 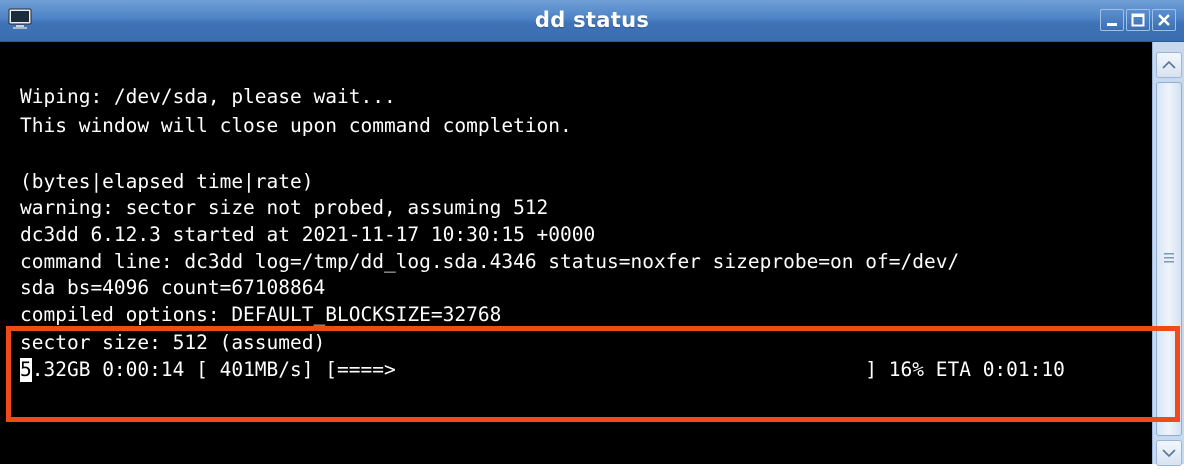 What do you see at coordinates (1112, 24) in the screenshot?
I see `minimize-icon` at bounding box center [1112, 24].